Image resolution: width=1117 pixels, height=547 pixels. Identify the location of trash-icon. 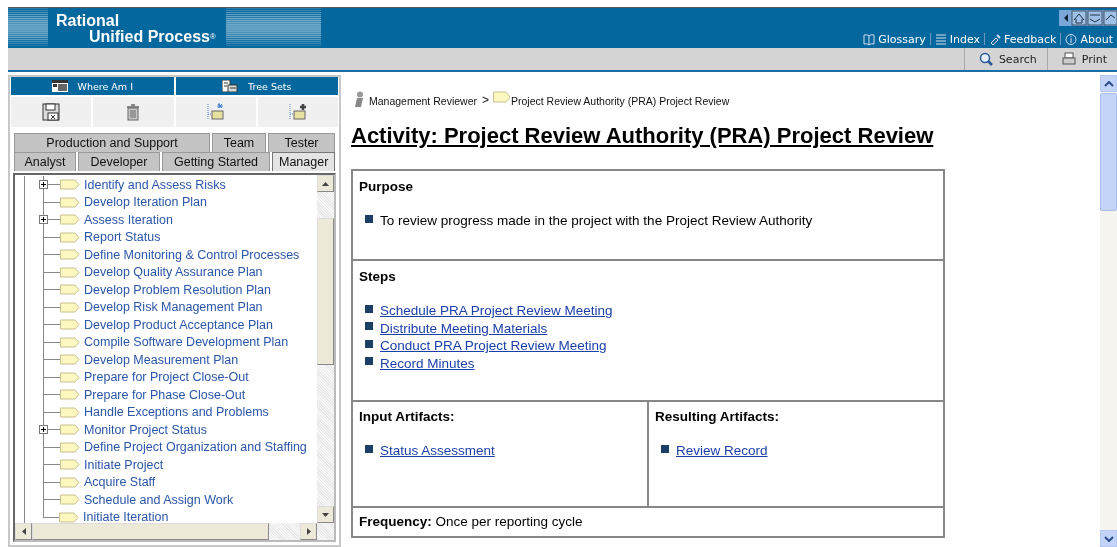
(133, 112).